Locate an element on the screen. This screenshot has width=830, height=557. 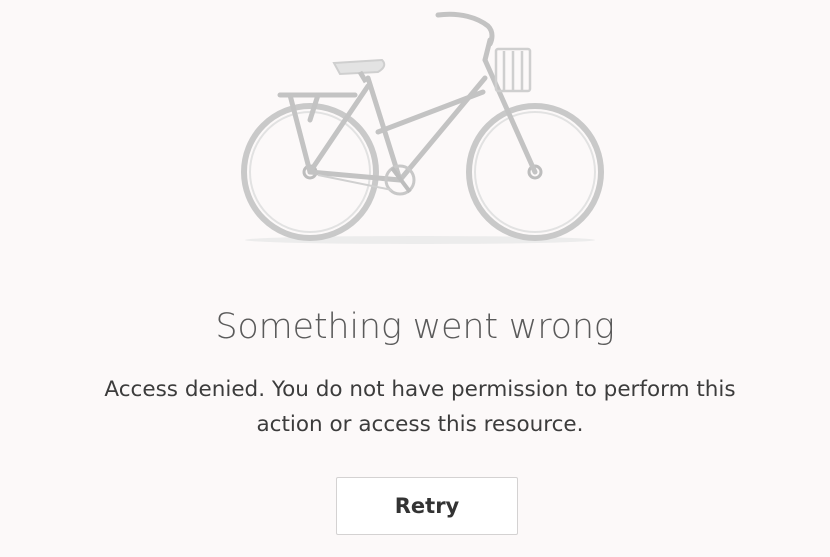
retry-button: Retry is located at coordinates (427, 506).